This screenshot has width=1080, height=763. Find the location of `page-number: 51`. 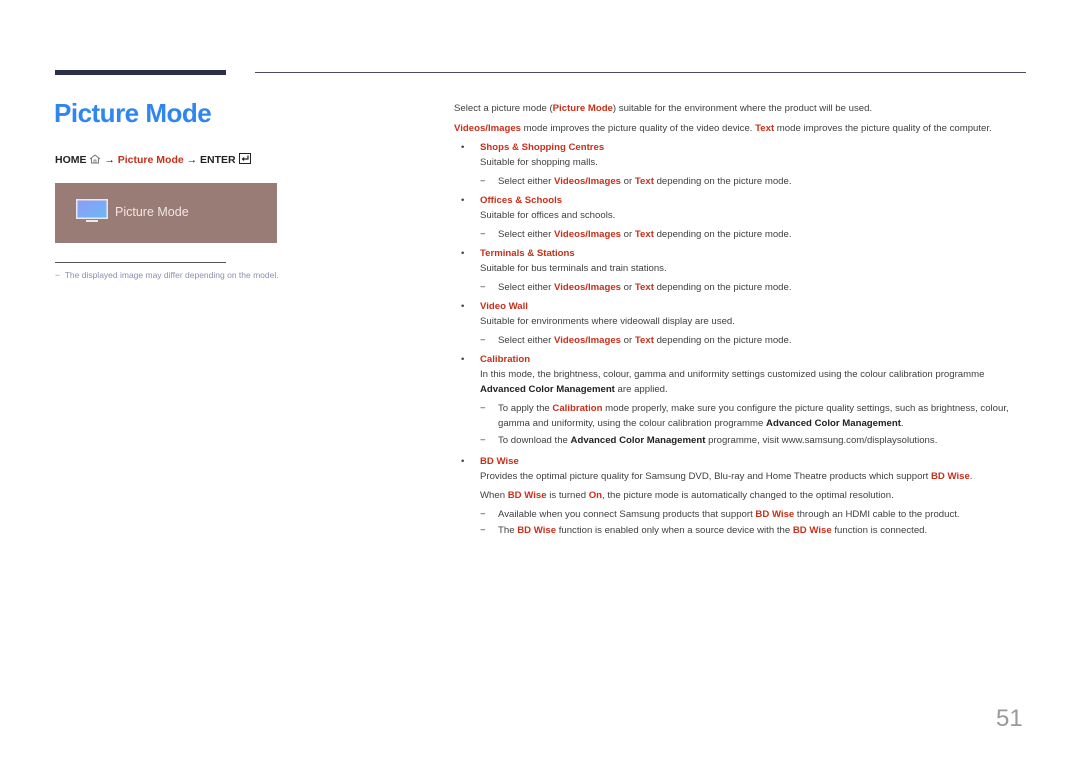

page-number: 51 is located at coordinates (1009, 718).